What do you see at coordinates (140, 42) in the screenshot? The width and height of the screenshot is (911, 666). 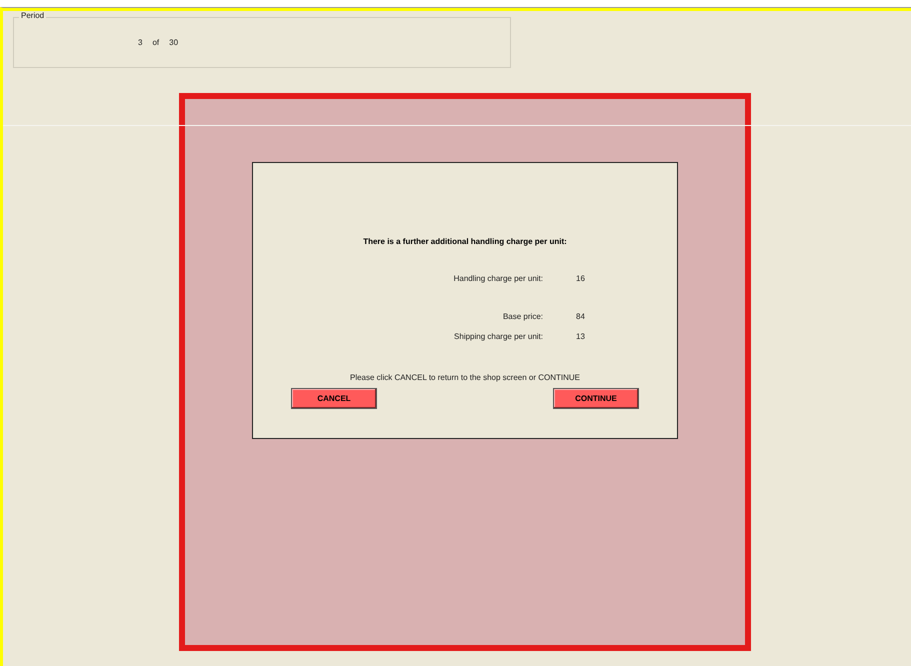 I see `period-current: 3` at bounding box center [140, 42].